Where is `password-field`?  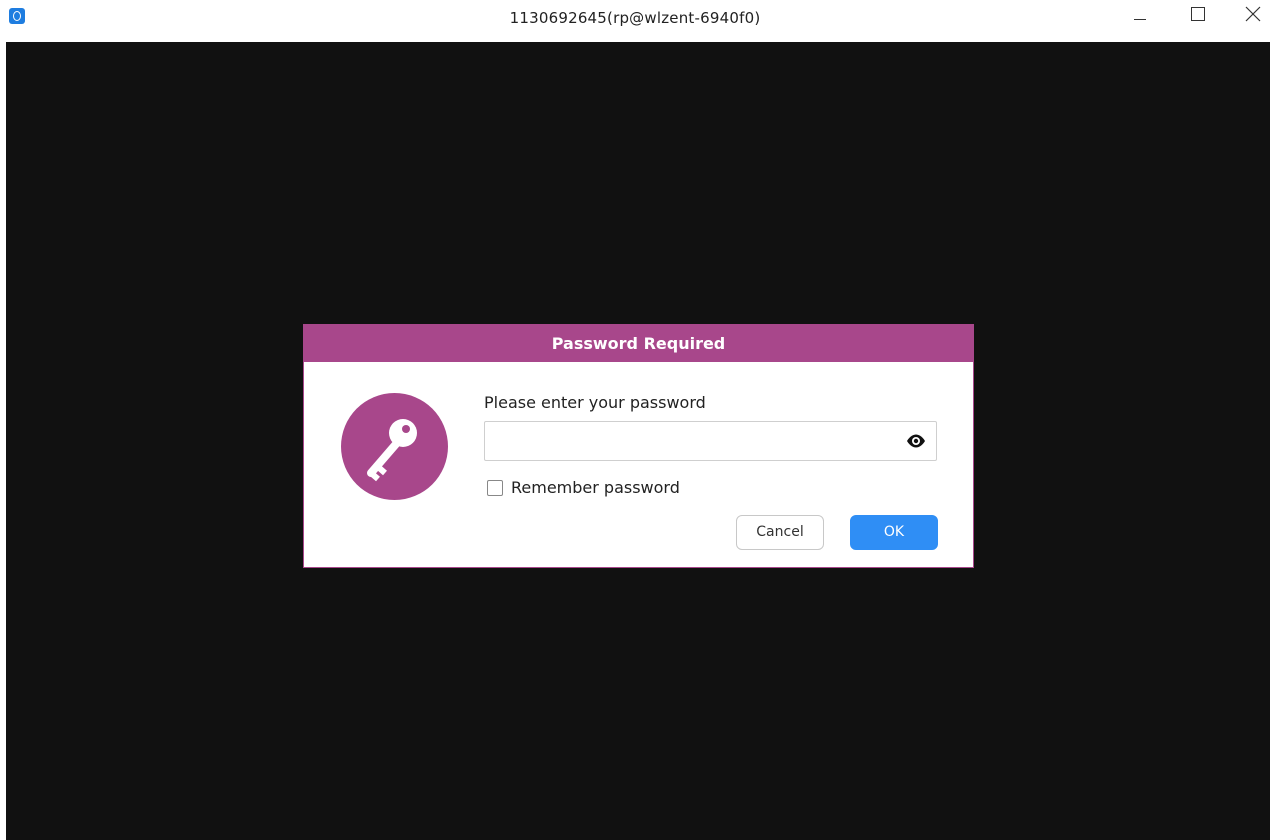
password-field is located at coordinates (710, 441).